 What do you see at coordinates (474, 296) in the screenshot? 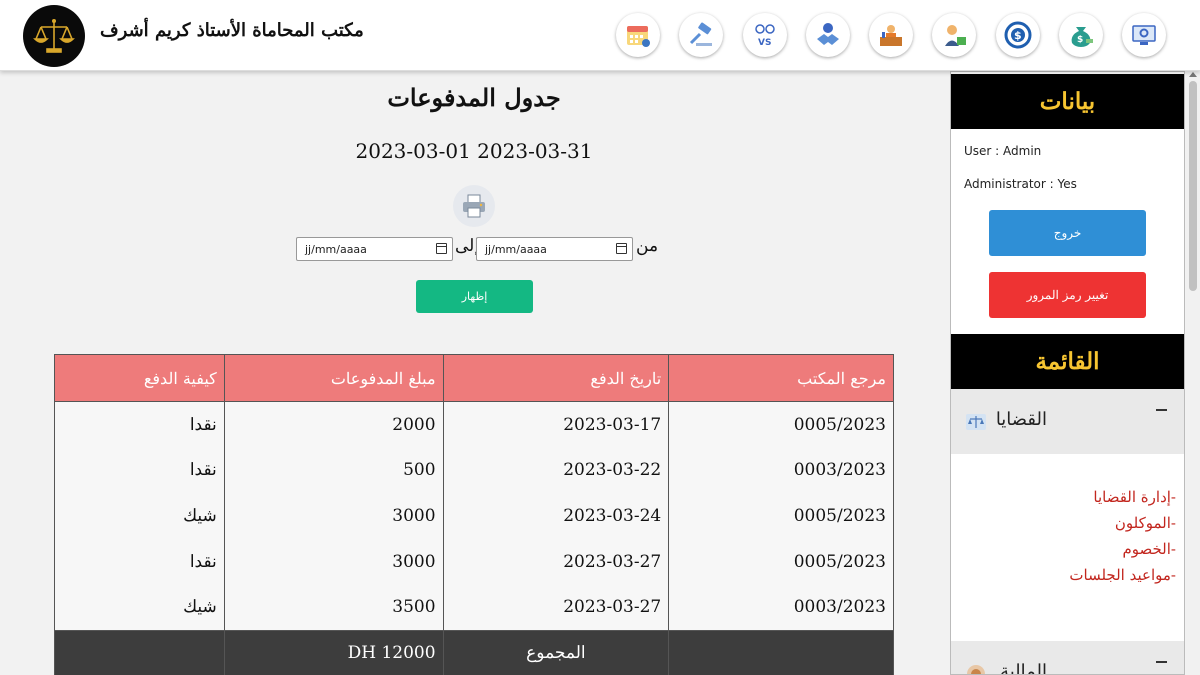
I see `show-button: إظهار` at bounding box center [474, 296].